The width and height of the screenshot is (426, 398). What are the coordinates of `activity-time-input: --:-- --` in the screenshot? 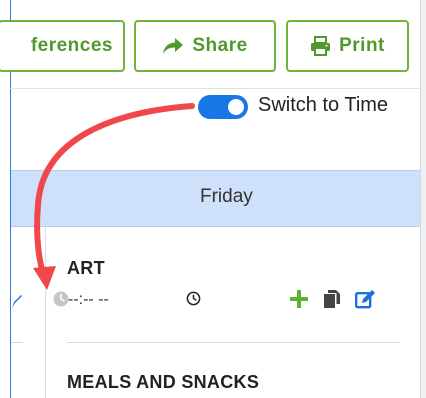 It's located at (88, 300).